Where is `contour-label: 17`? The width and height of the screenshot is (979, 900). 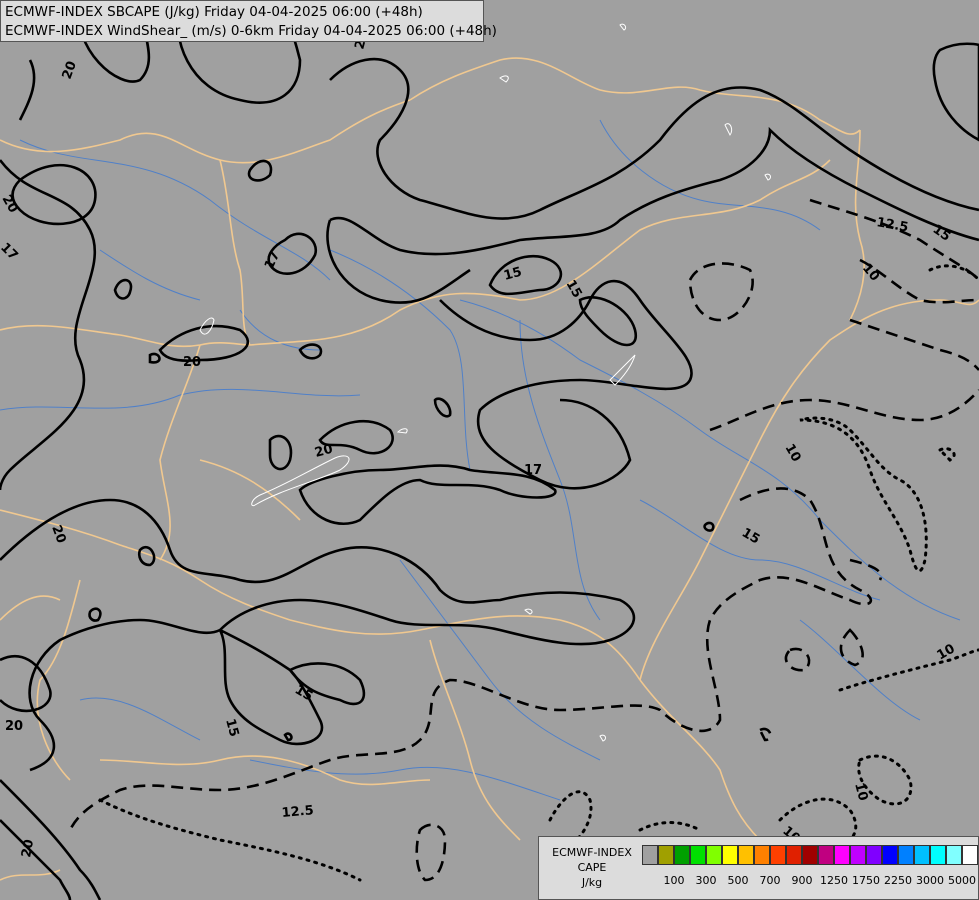 contour-label: 17 is located at coordinates (533, 470).